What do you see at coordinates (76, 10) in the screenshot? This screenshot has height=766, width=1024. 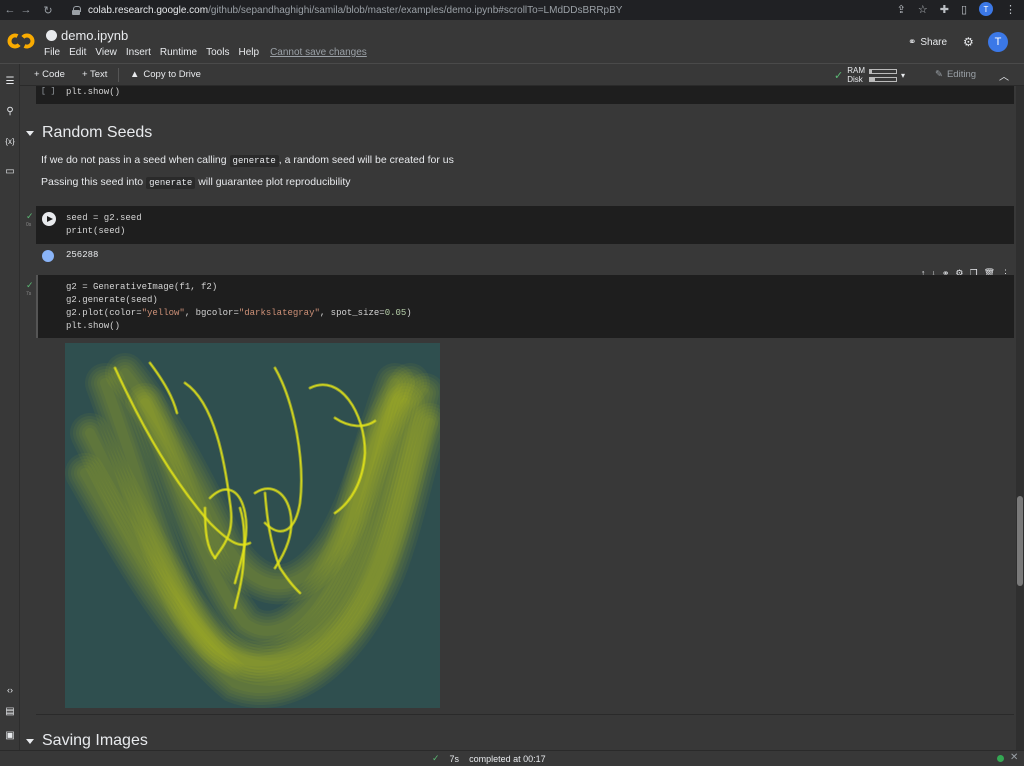 I see `lock-icon` at bounding box center [76, 10].